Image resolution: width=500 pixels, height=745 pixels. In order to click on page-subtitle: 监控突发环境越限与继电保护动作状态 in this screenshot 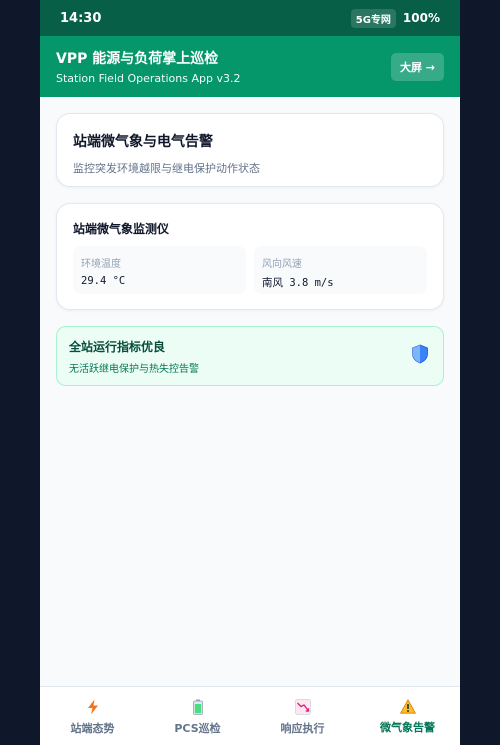, I will do `click(166, 168)`.